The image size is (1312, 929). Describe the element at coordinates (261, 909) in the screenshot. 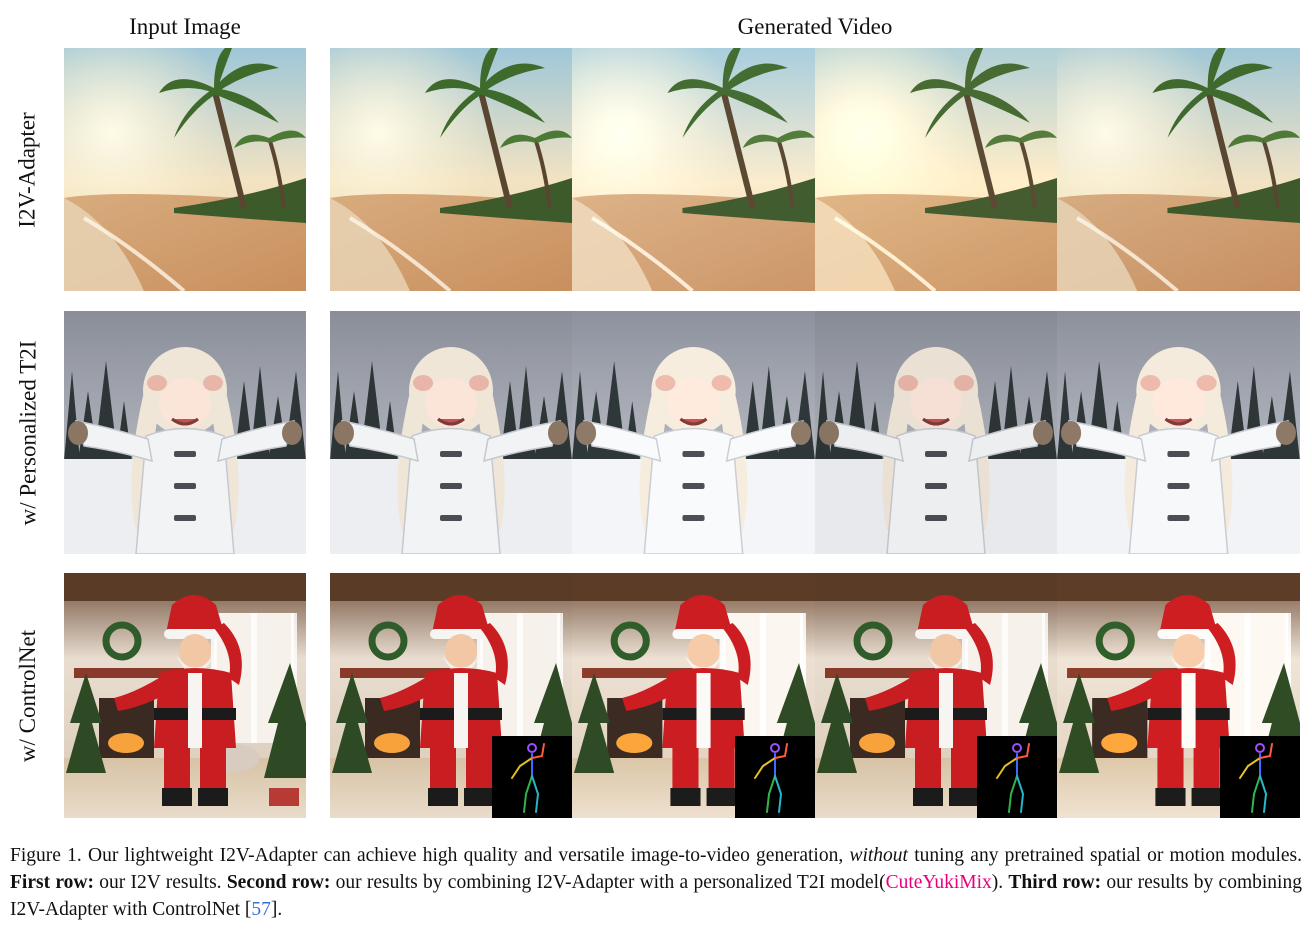

I see `citation-link: 57` at that location.